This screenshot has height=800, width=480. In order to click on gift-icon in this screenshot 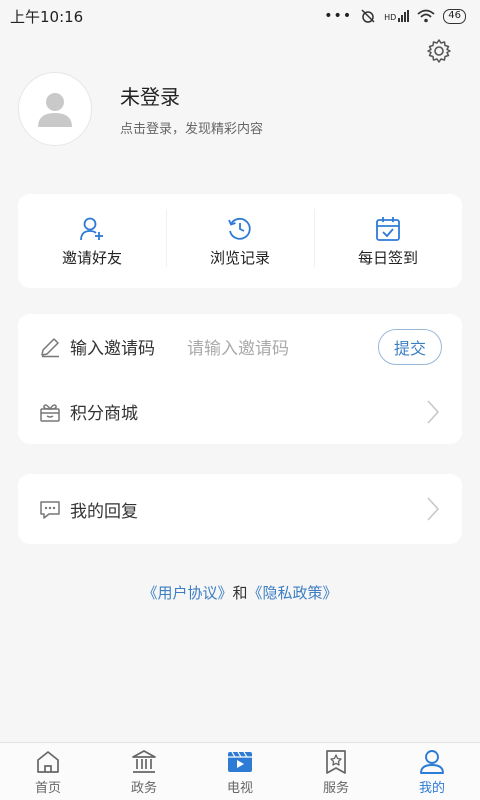, I will do `click(50, 412)`.